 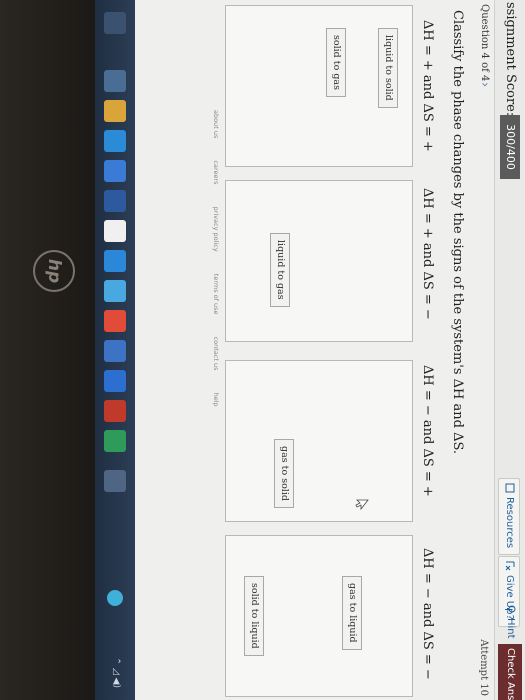 What do you see at coordinates (388, 68) in the screenshot?
I see `phase-chip: liquid to solid` at bounding box center [388, 68].